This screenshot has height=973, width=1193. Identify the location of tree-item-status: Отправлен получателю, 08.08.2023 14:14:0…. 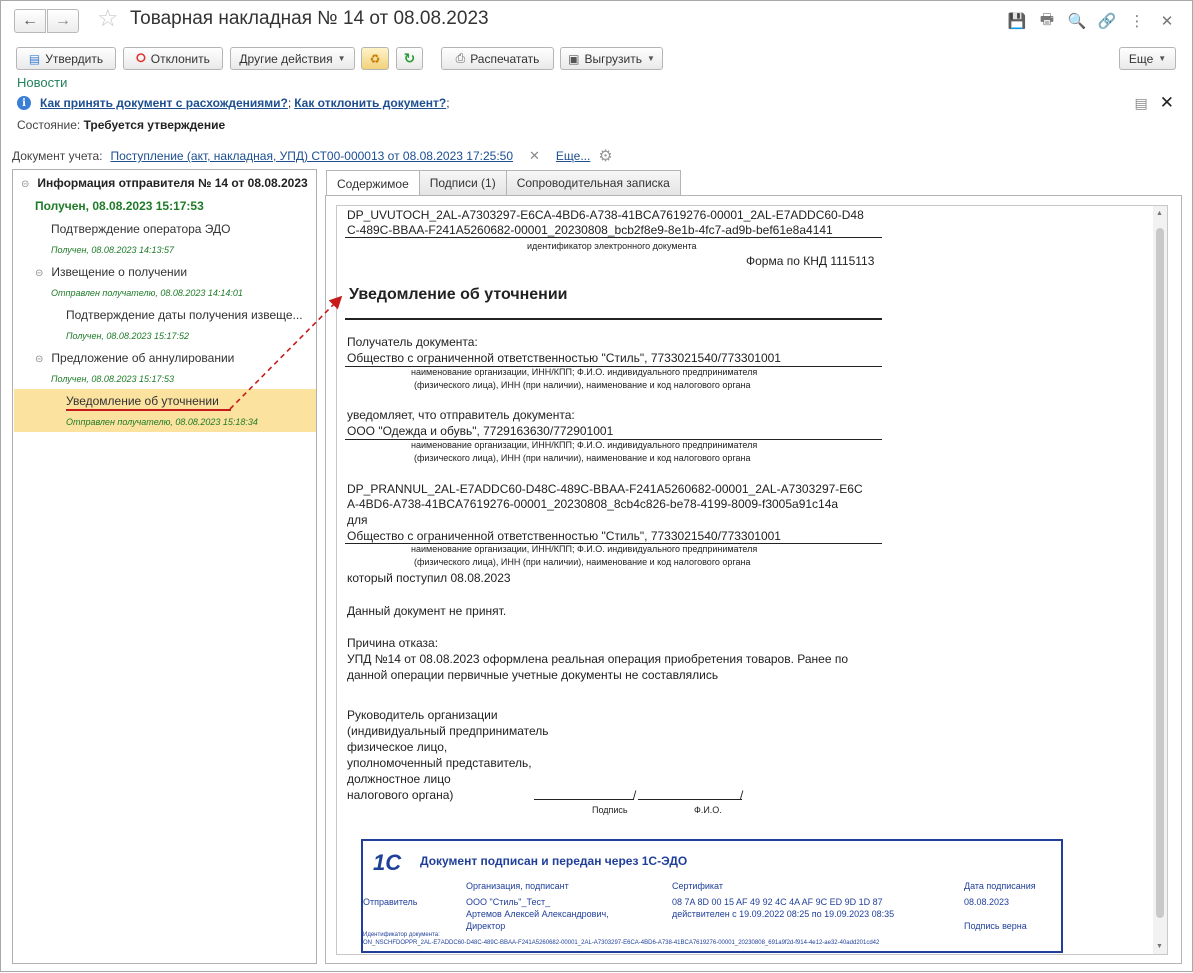
(147, 293).